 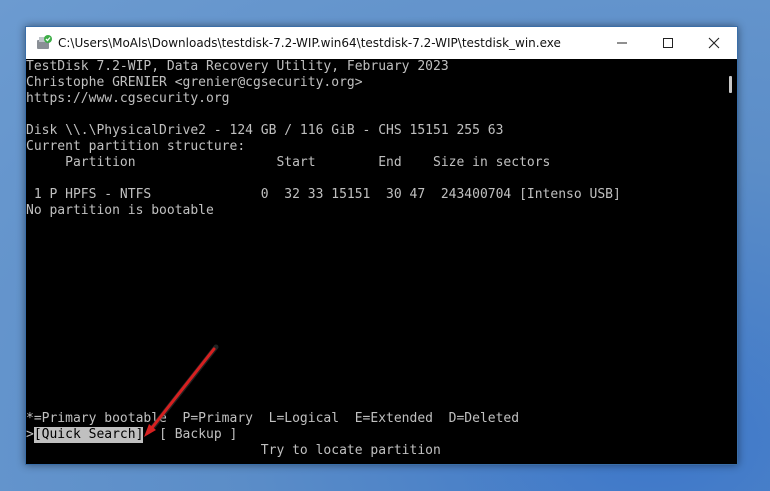 What do you see at coordinates (181, 390) in the screenshot?
I see `red-arrow-icon` at bounding box center [181, 390].